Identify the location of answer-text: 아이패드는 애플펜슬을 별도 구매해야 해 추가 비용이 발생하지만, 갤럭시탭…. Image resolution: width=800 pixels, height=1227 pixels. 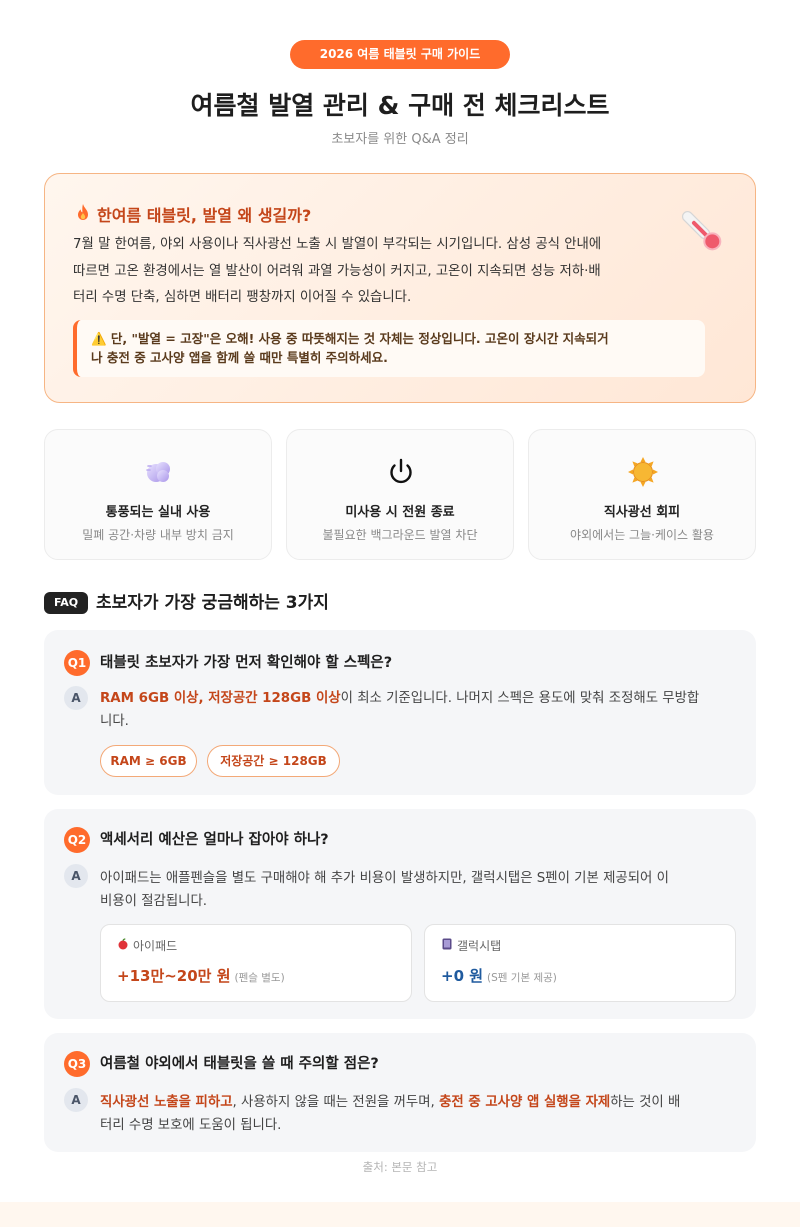
(415, 890).